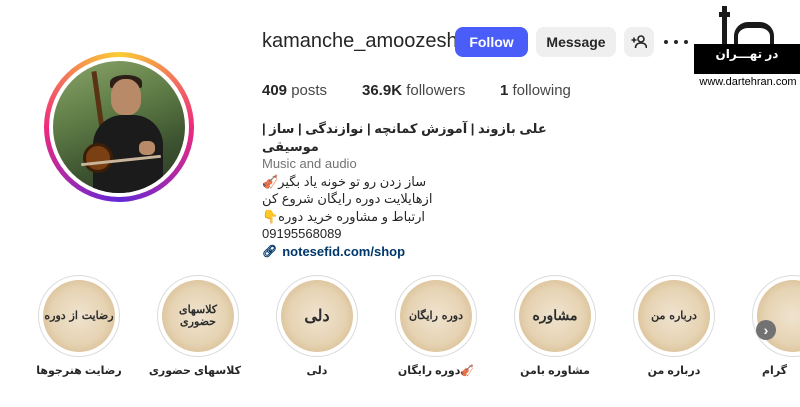 This screenshot has height=407, width=800. What do you see at coordinates (98, 158) in the screenshot?
I see `kamancheh-instrument` at bounding box center [98, 158].